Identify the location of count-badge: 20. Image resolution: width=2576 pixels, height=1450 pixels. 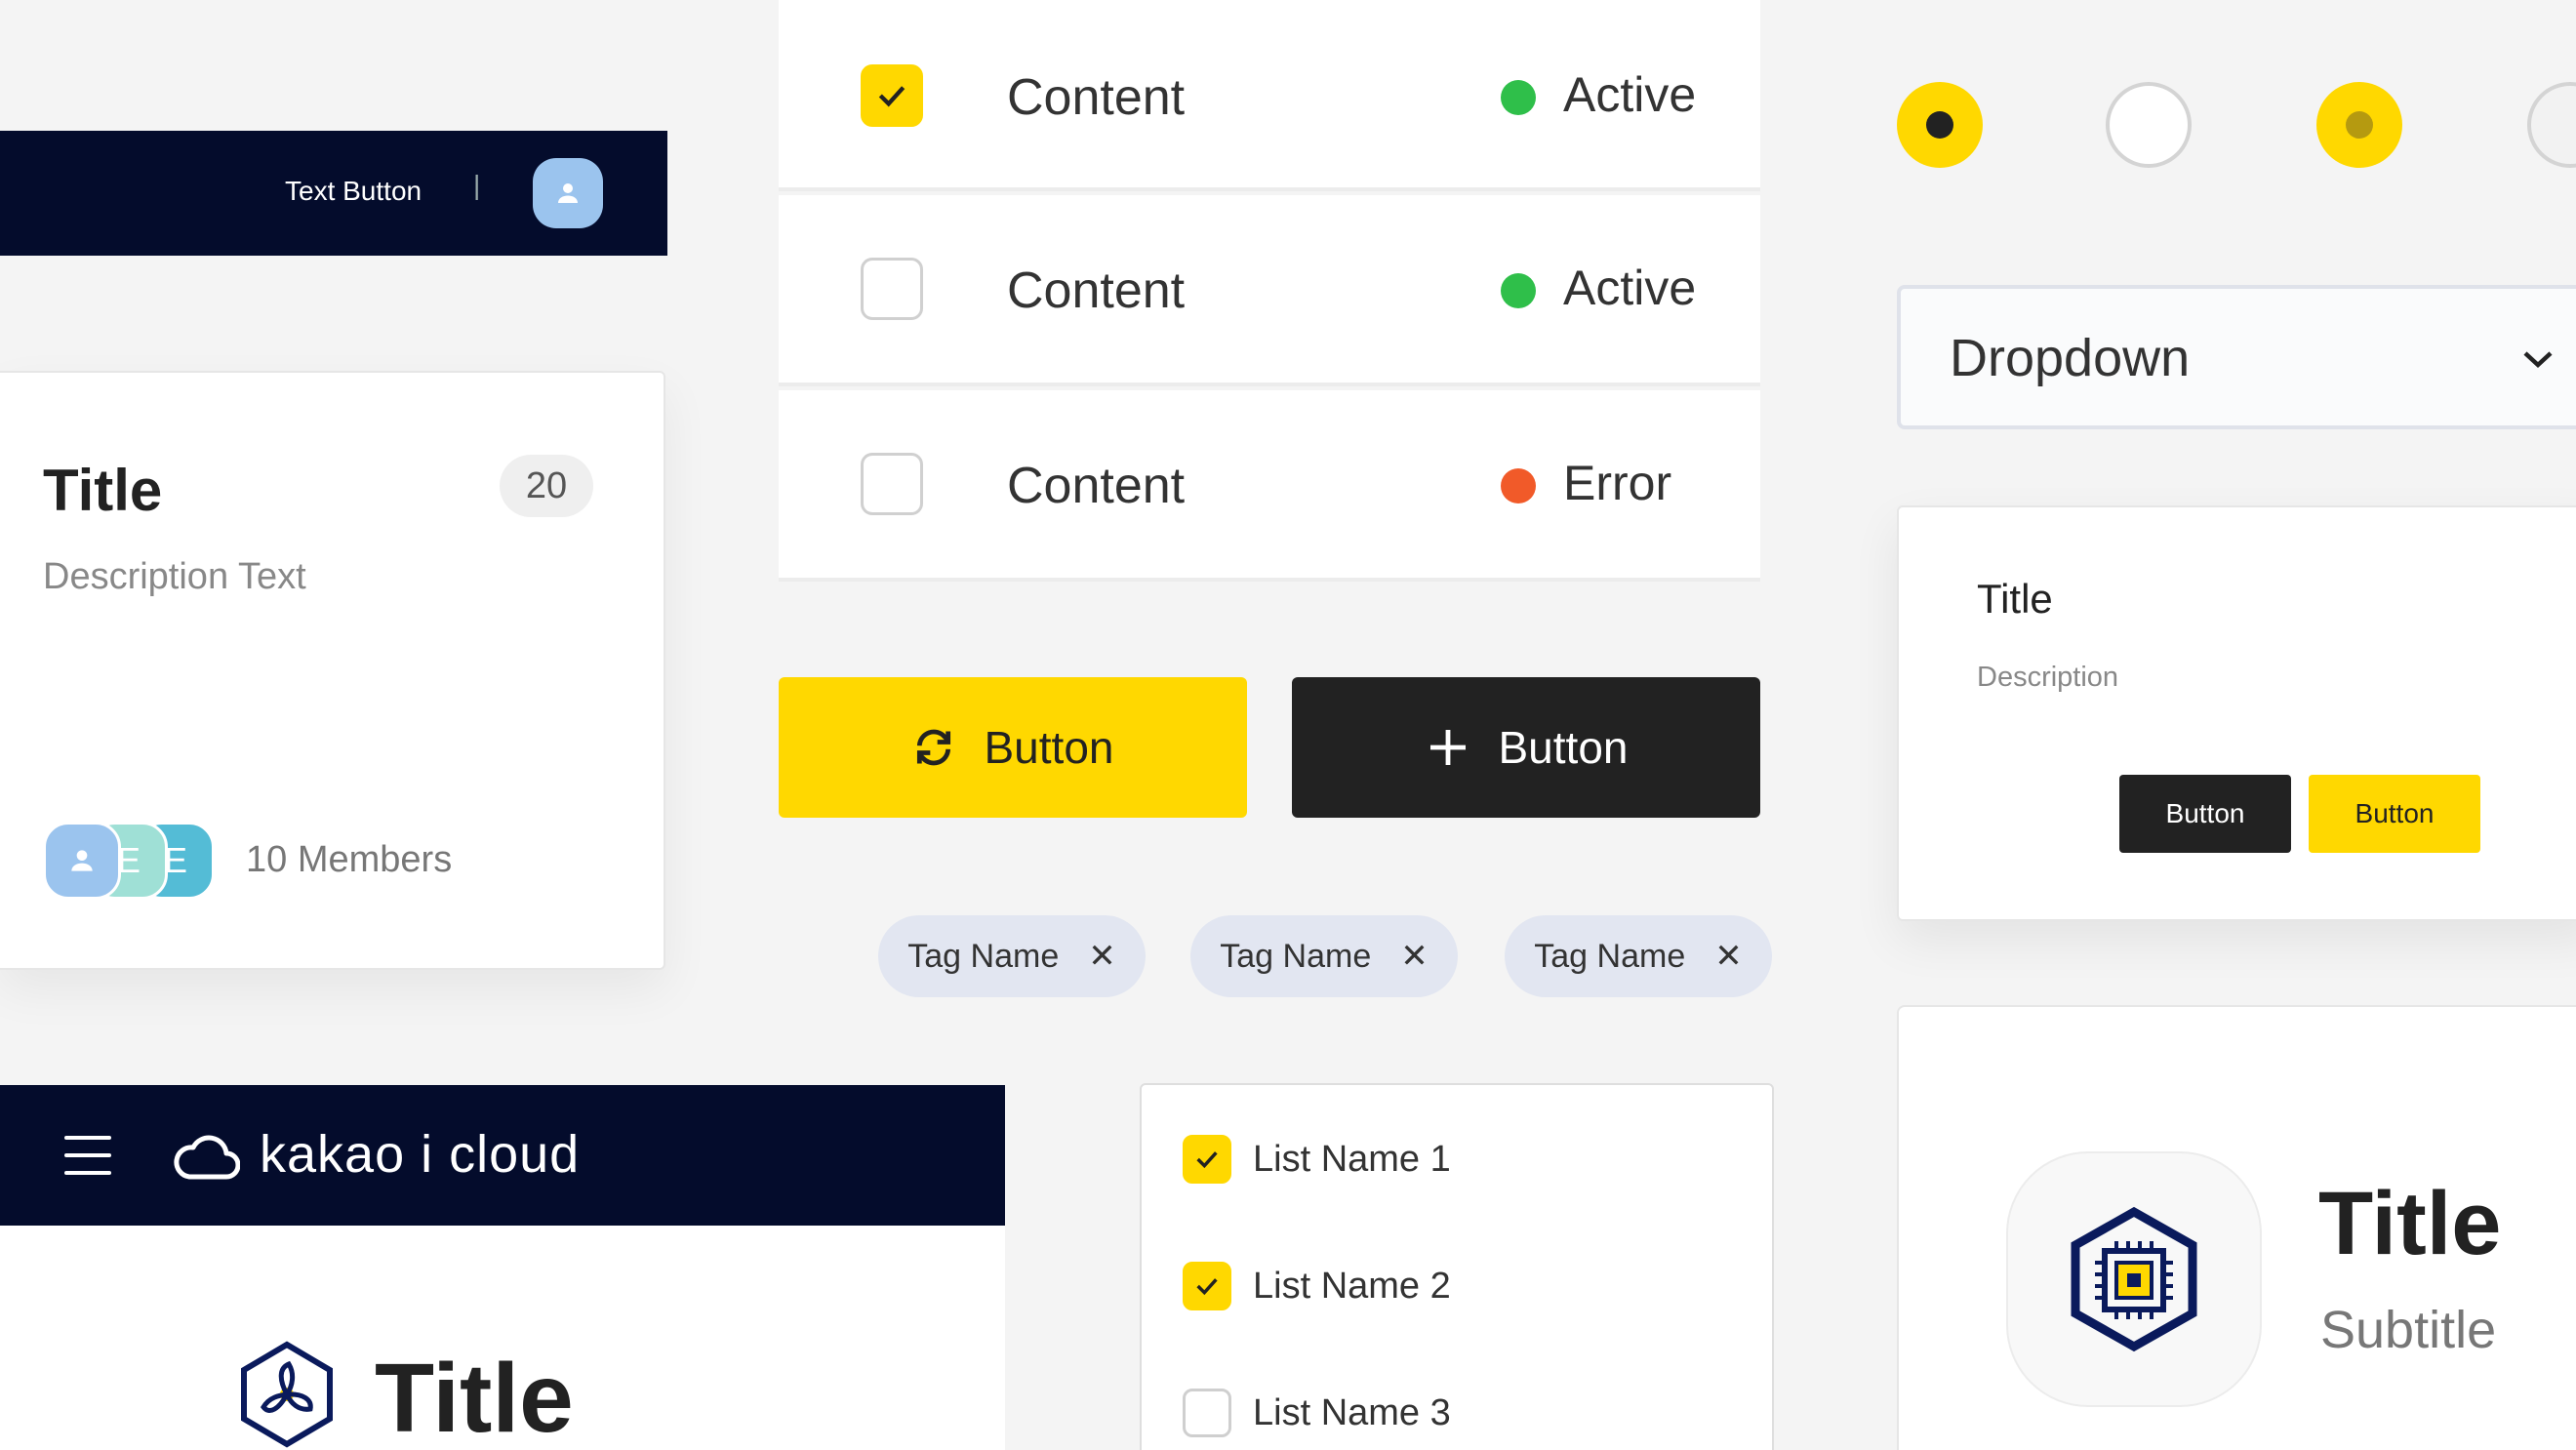
(546, 486).